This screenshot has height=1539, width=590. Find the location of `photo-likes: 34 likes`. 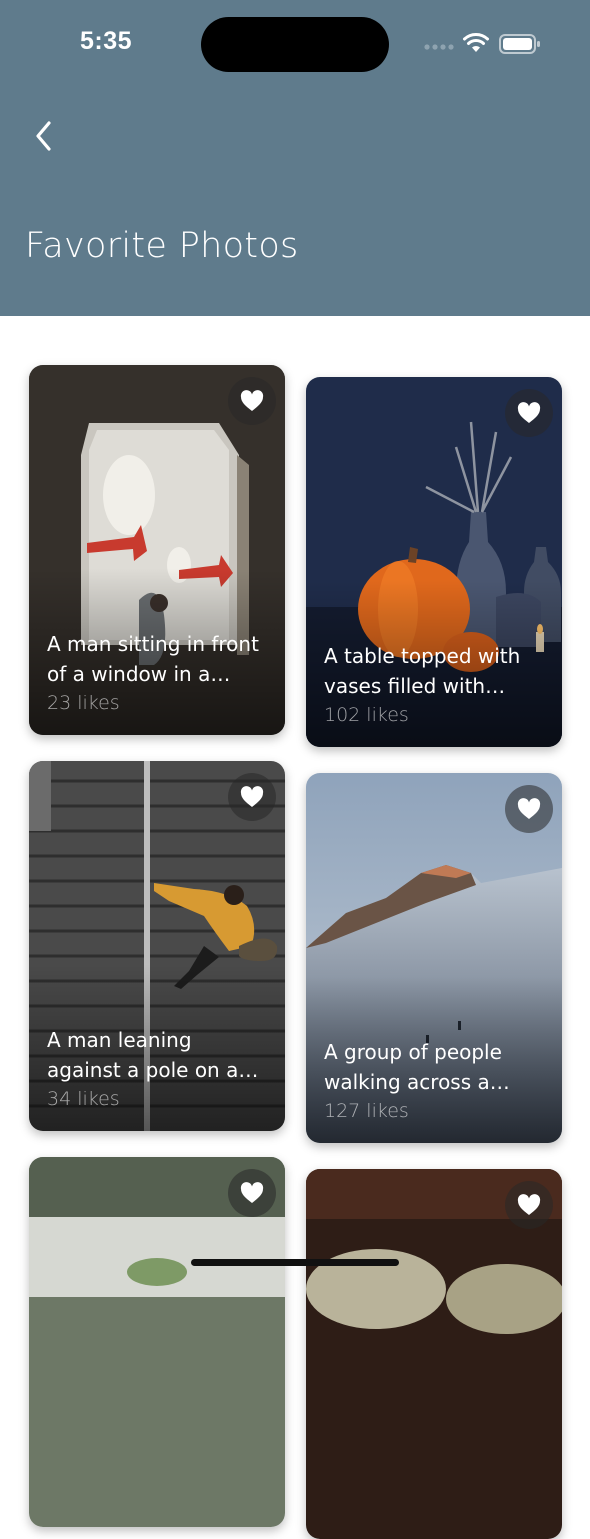

photo-likes: 34 likes is located at coordinates (83, 1099).